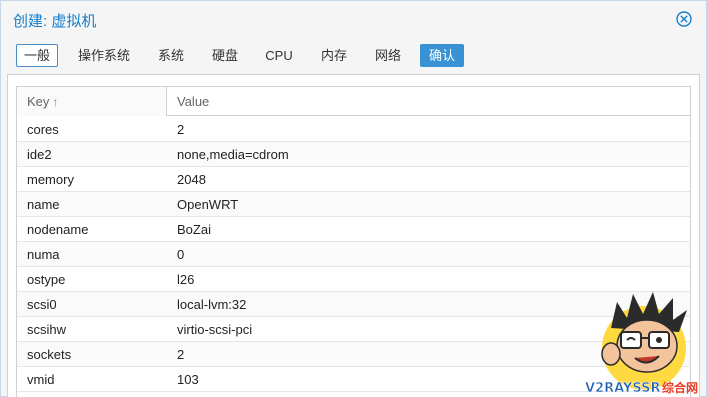 The image size is (707, 397). Describe the element at coordinates (623, 388) in the screenshot. I see `svg-text: V2RAYSSR` at that location.